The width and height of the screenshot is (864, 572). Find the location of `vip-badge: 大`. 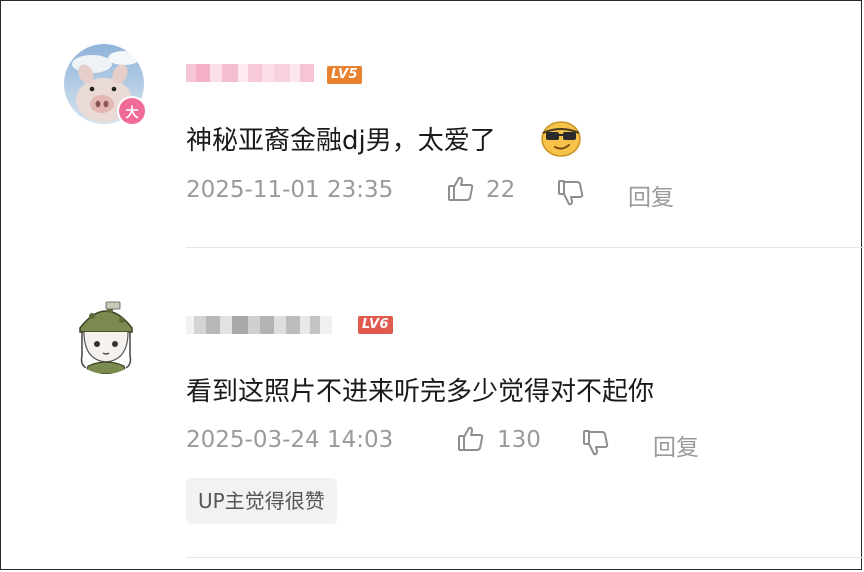

vip-badge: 大 is located at coordinates (132, 111).